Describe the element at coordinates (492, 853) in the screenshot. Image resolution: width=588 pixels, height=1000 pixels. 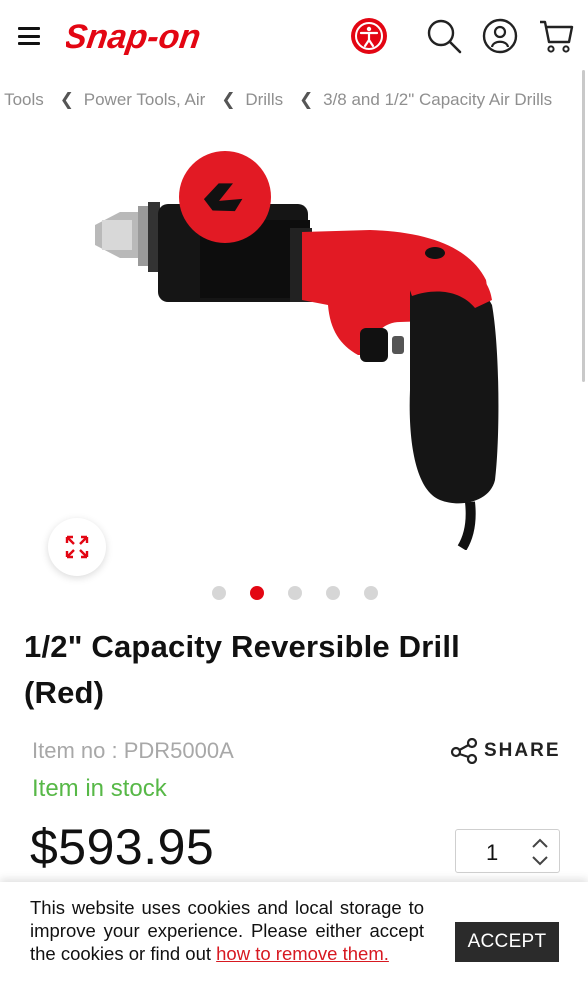
I see `quantity-value: 1` at that location.